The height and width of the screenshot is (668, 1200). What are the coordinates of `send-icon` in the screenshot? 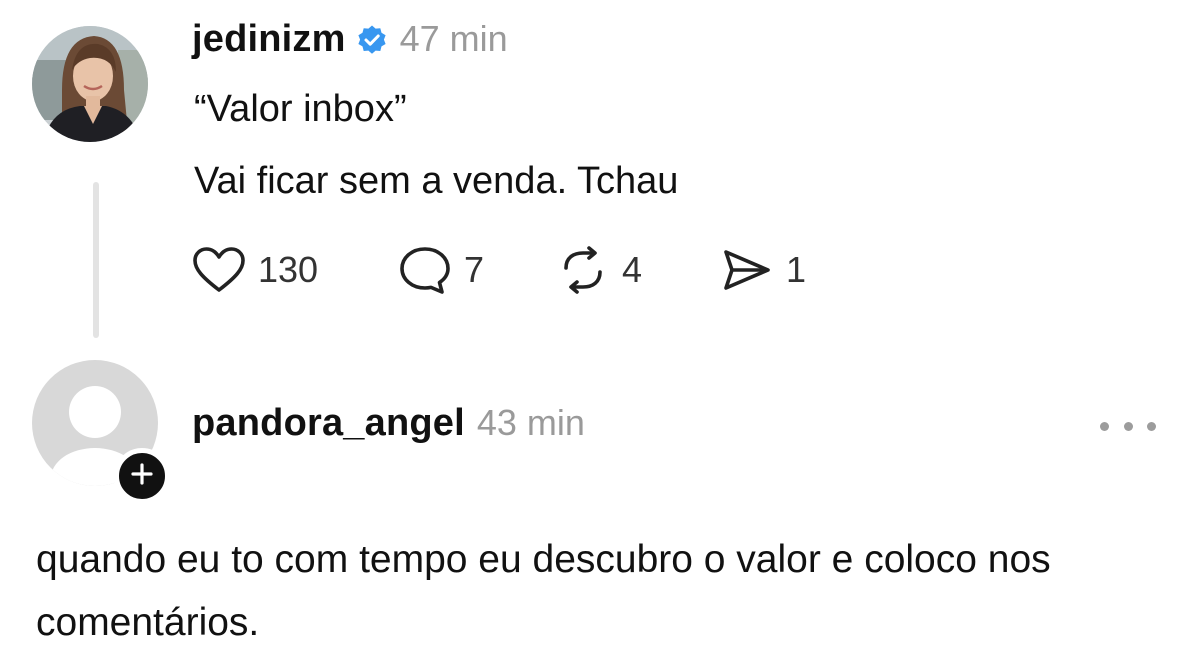 It's located at (747, 270).